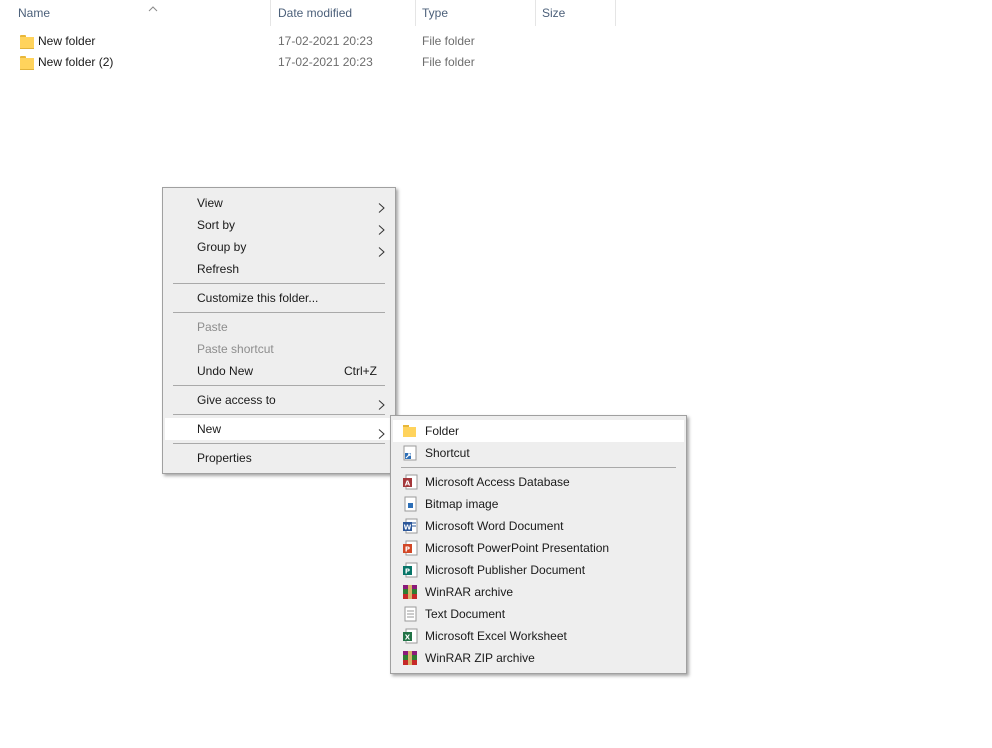 Image resolution: width=992 pixels, height=748 pixels. What do you see at coordinates (435, 13) in the screenshot?
I see `column-type-label: Type` at bounding box center [435, 13].